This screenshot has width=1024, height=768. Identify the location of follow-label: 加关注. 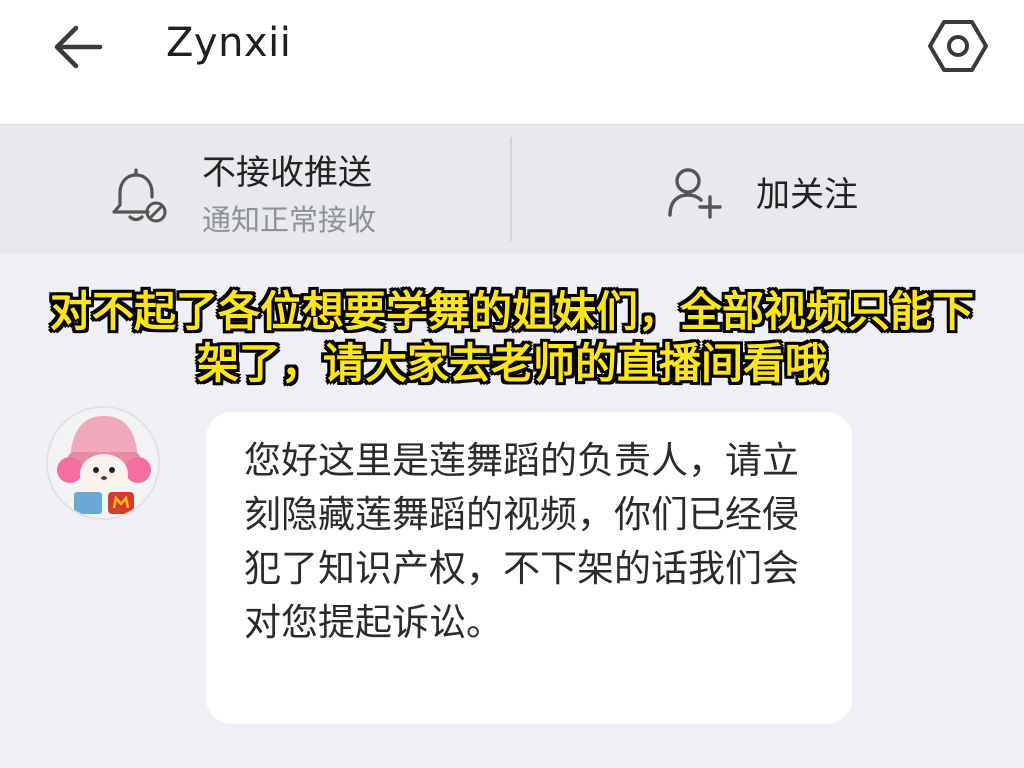
(807, 195).